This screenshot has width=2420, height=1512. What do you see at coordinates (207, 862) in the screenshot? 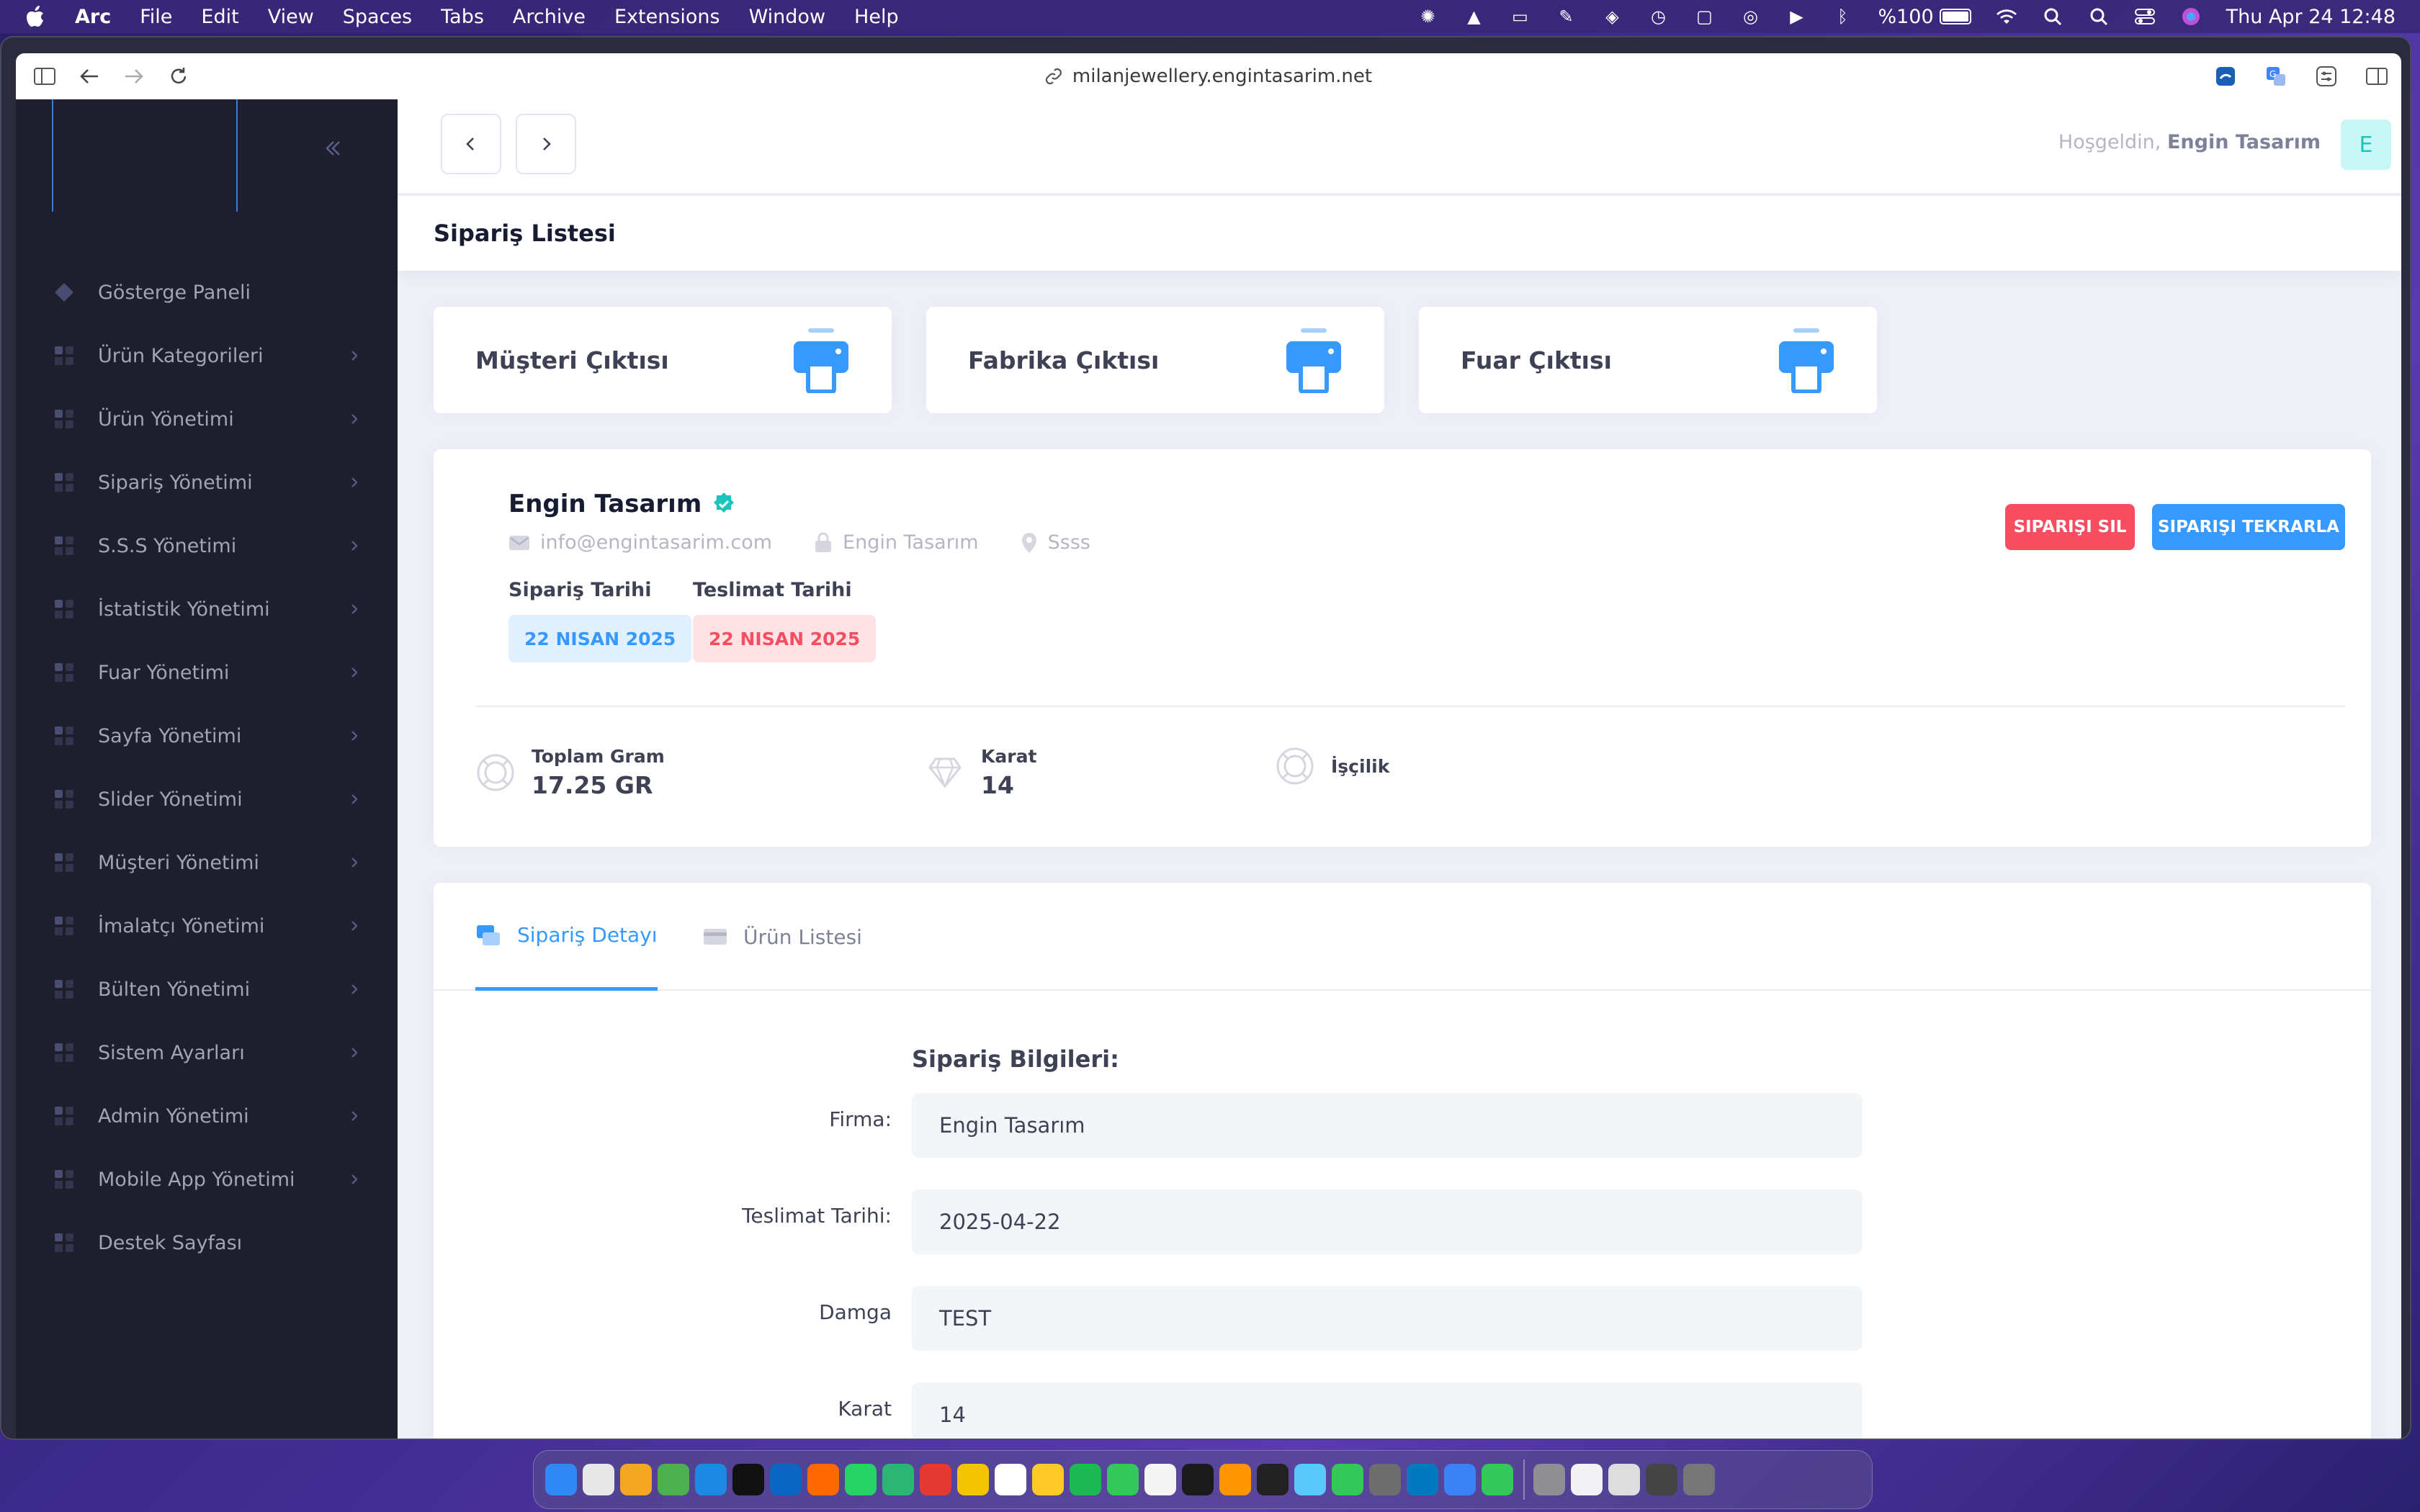
I see `sidebar-item: Müşteri Yönetimi` at bounding box center [207, 862].